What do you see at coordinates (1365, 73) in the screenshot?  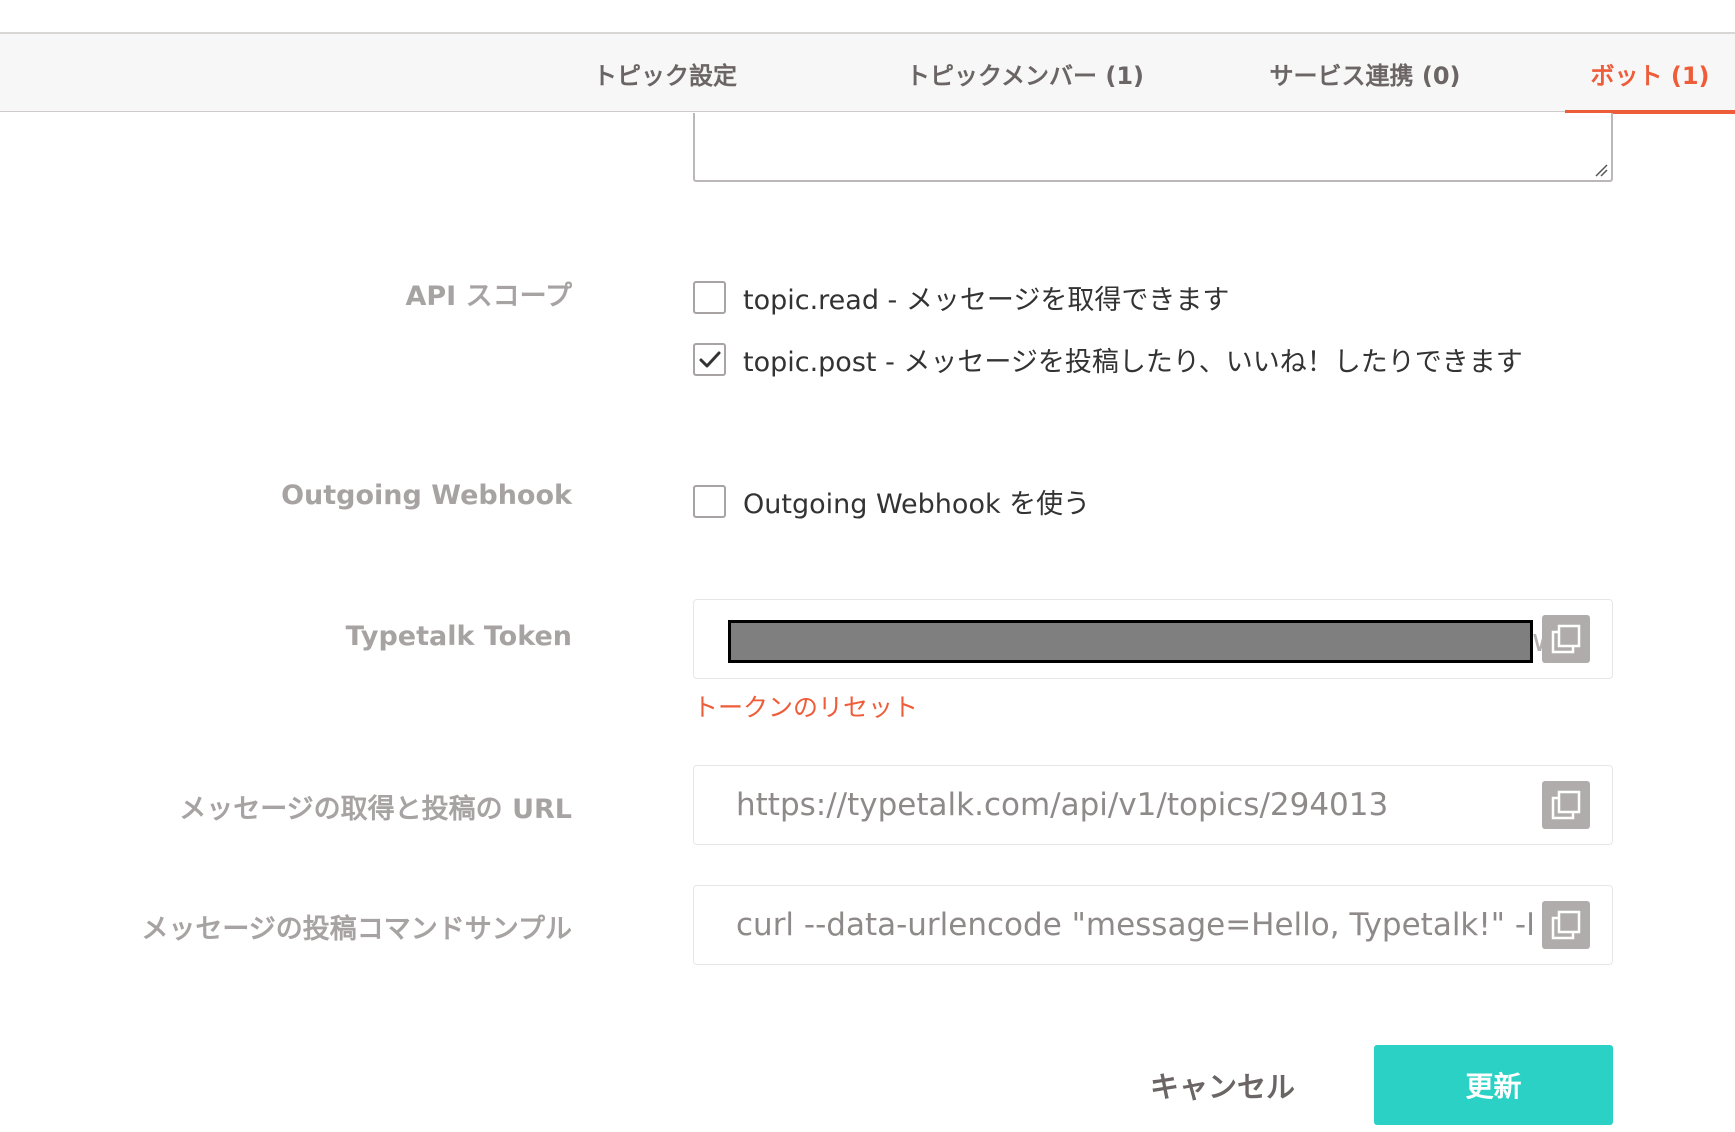 I see `tab-service-integrations: サービス連携 (0)` at bounding box center [1365, 73].